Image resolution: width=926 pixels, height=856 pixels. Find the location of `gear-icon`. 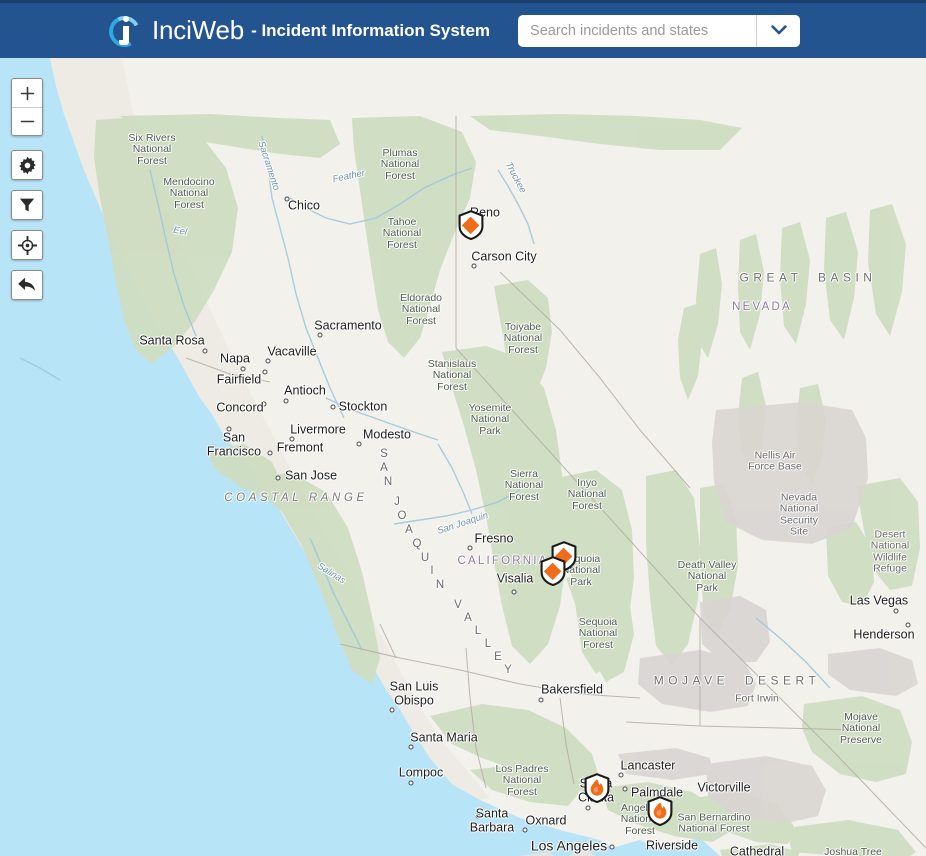

gear-icon is located at coordinates (27, 165).